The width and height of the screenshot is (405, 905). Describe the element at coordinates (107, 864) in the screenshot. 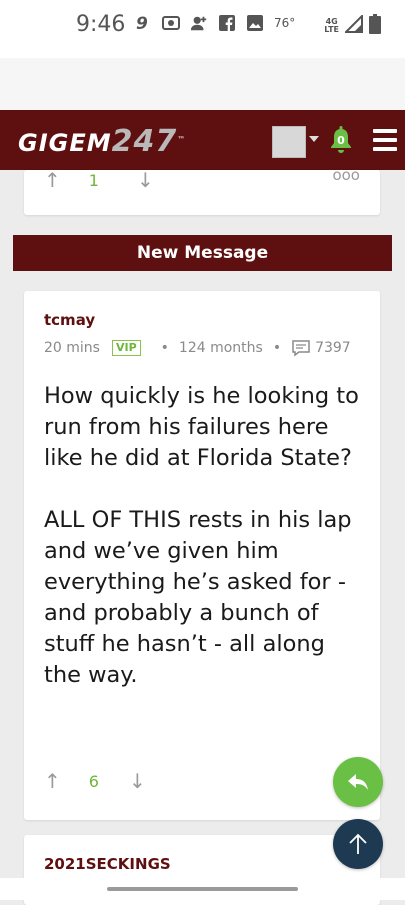

I see `post-username: 2021SECKINGS` at that location.